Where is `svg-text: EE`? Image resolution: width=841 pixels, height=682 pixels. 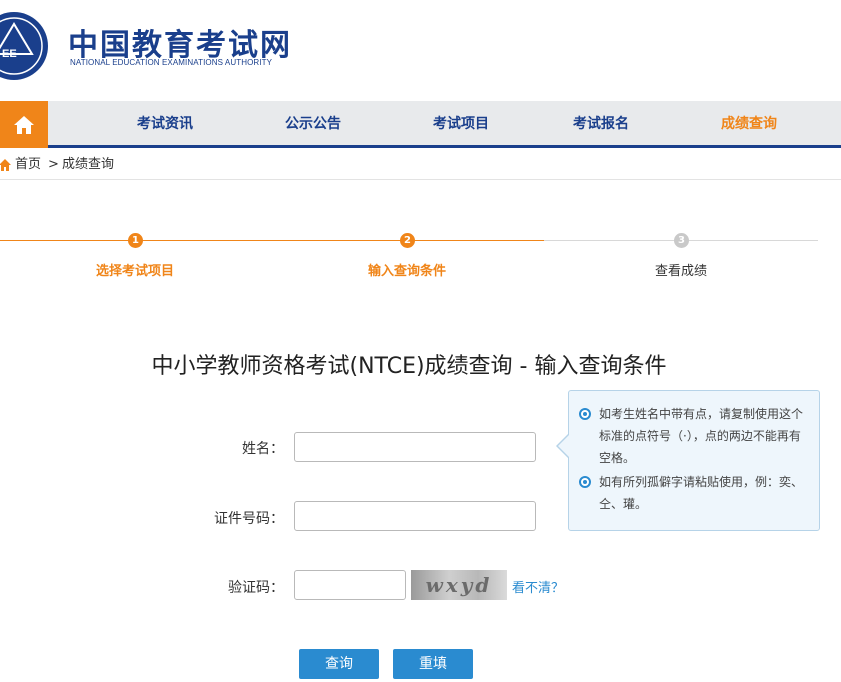
svg-text: EE is located at coordinates (9, 54).